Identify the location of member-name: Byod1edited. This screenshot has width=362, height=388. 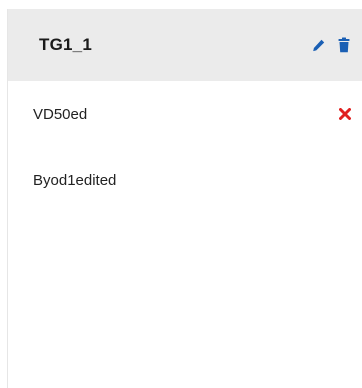
(75, 180).